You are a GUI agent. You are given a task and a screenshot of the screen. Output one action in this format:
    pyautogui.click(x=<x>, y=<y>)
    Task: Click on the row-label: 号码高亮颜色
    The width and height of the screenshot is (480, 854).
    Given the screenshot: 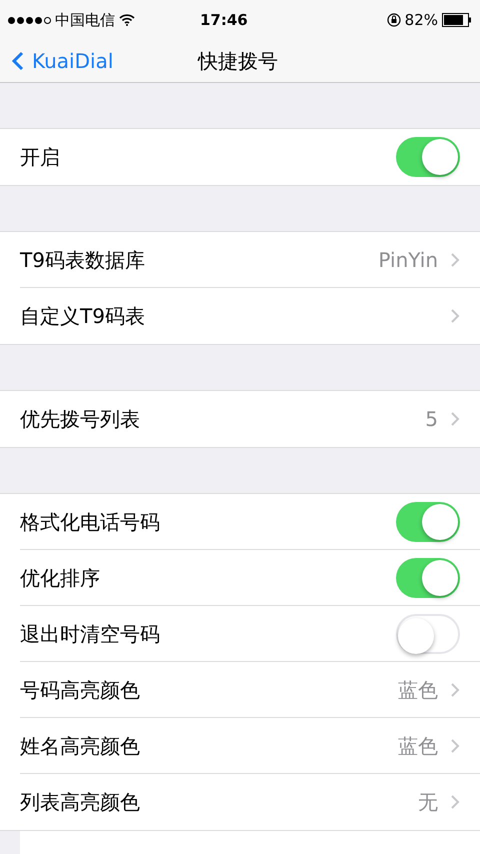 What is the action you would take?
    pyautogui.click(x=80, y=690)
    